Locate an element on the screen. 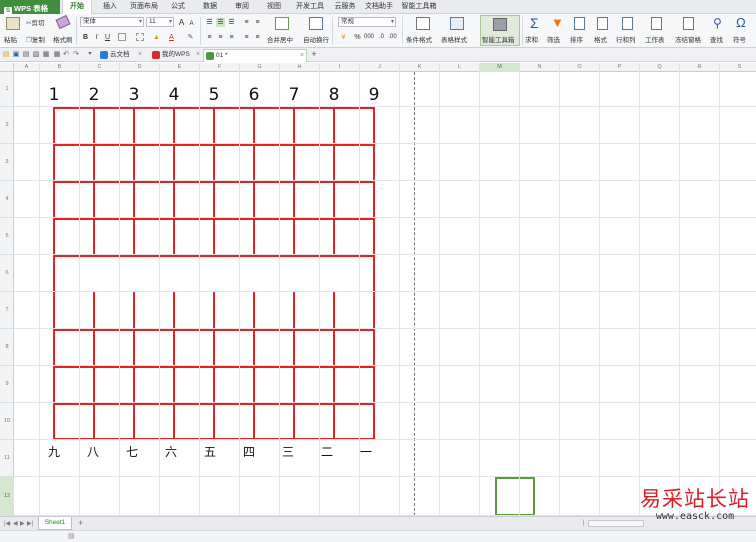 This screenshot has width=756, height=542. copy-button: ❐复制 is located at coordinates (35, 39).